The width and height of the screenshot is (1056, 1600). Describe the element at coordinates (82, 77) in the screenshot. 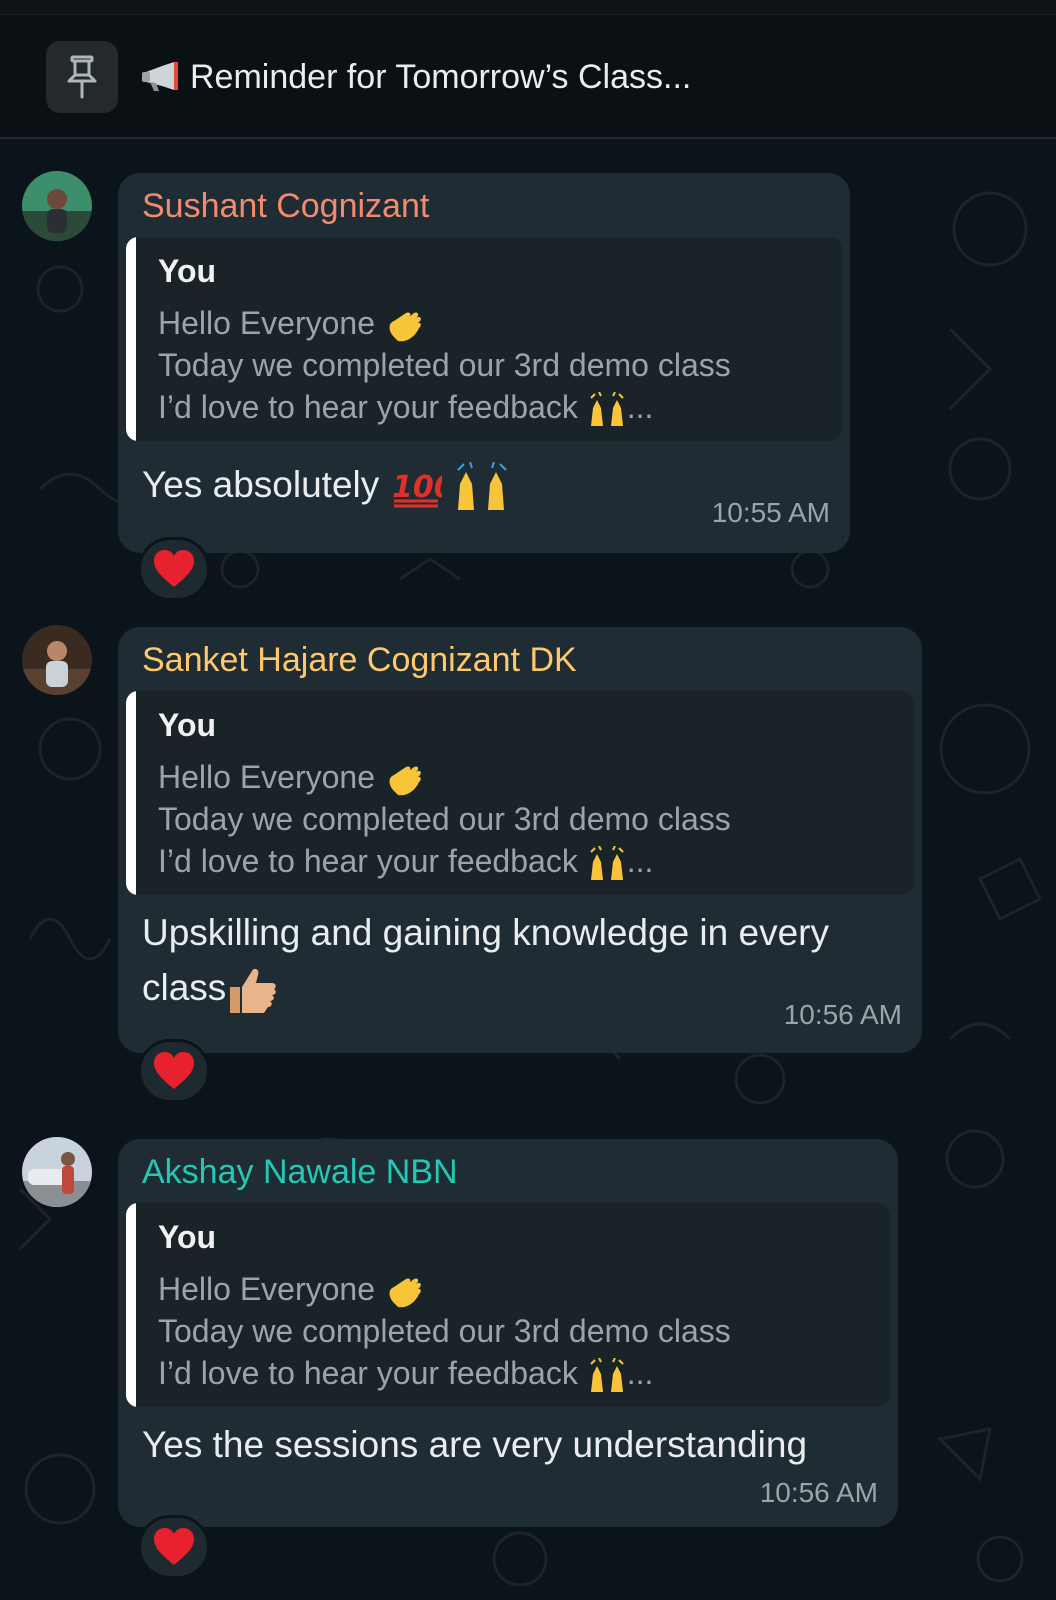

I see `pin-icon` at that location.